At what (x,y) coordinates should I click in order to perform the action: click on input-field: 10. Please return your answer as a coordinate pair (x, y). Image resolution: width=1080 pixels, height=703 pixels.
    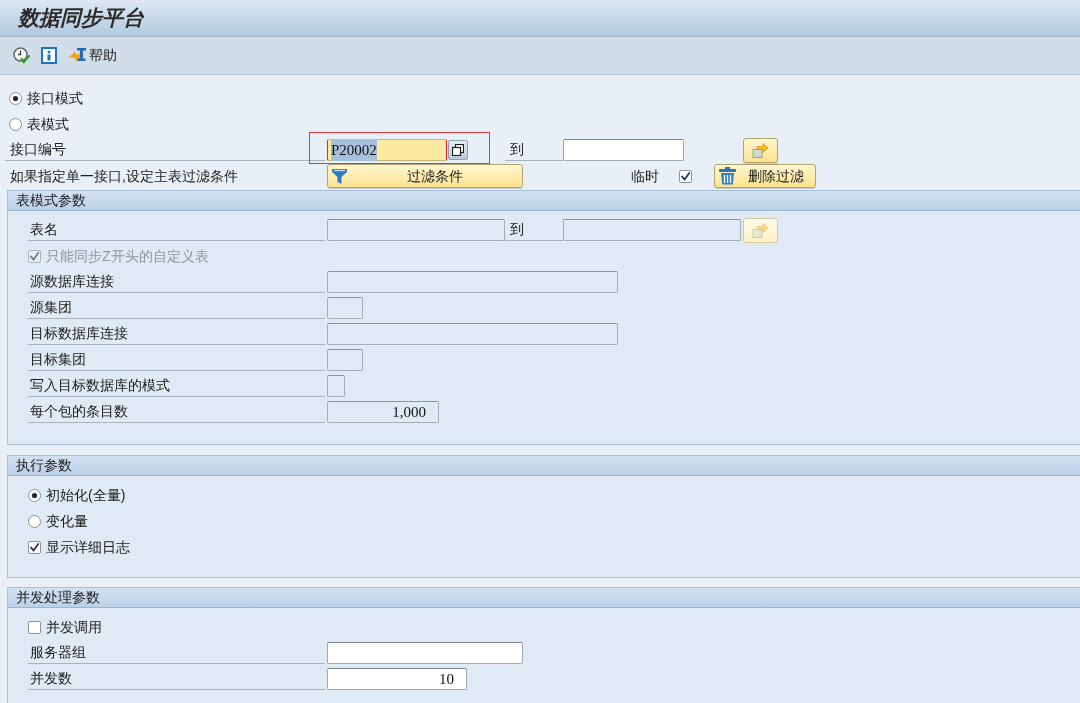
    Looking at the image, I should click on (397, 679).